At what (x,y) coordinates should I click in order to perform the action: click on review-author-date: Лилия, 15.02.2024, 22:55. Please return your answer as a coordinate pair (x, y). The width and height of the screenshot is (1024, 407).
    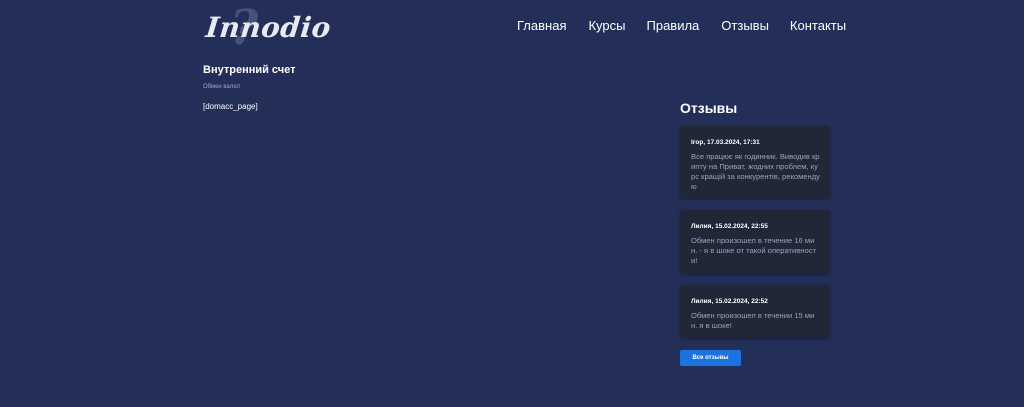
    Looking at the image, I should click on (729, 226).